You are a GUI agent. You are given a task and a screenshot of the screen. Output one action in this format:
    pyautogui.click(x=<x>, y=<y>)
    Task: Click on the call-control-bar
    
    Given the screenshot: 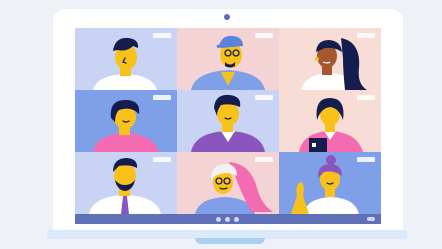 What is the action you would take?
    pyautogui.click(x=228, y=219)
    